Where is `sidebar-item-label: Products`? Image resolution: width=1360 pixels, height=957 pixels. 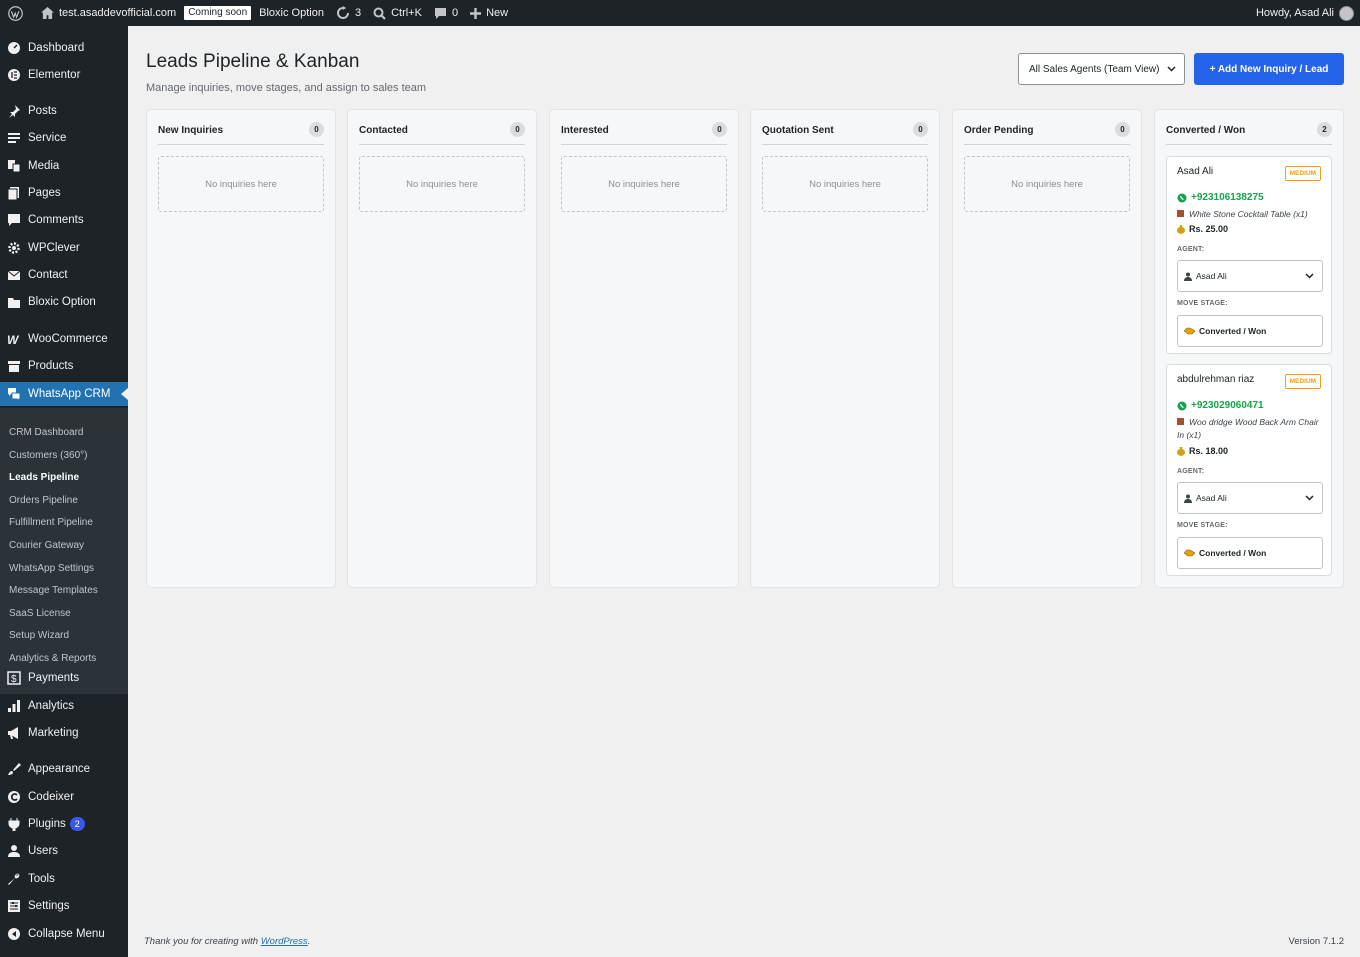
sidebar-item-label: Products is located at coordinates (51, 366).